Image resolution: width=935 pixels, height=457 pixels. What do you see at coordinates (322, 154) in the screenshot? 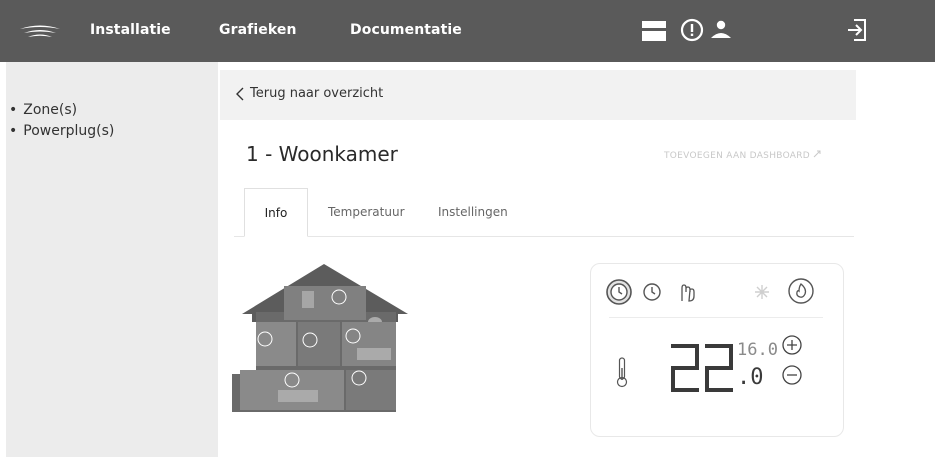
I see `page-title: 1 - Woonkamer` at bounding box center [322, 154].